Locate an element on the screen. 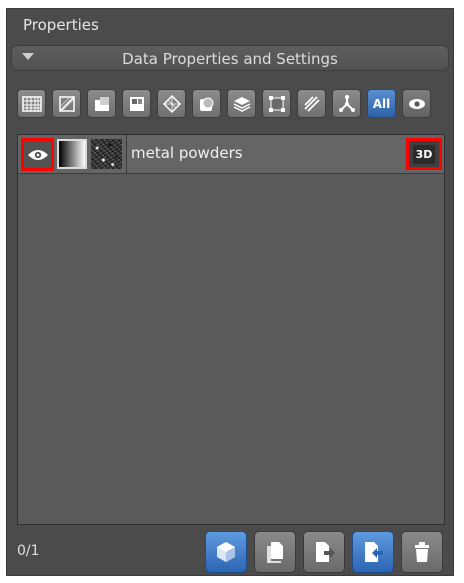  bounds-icon is located at coordinates (276, 103).